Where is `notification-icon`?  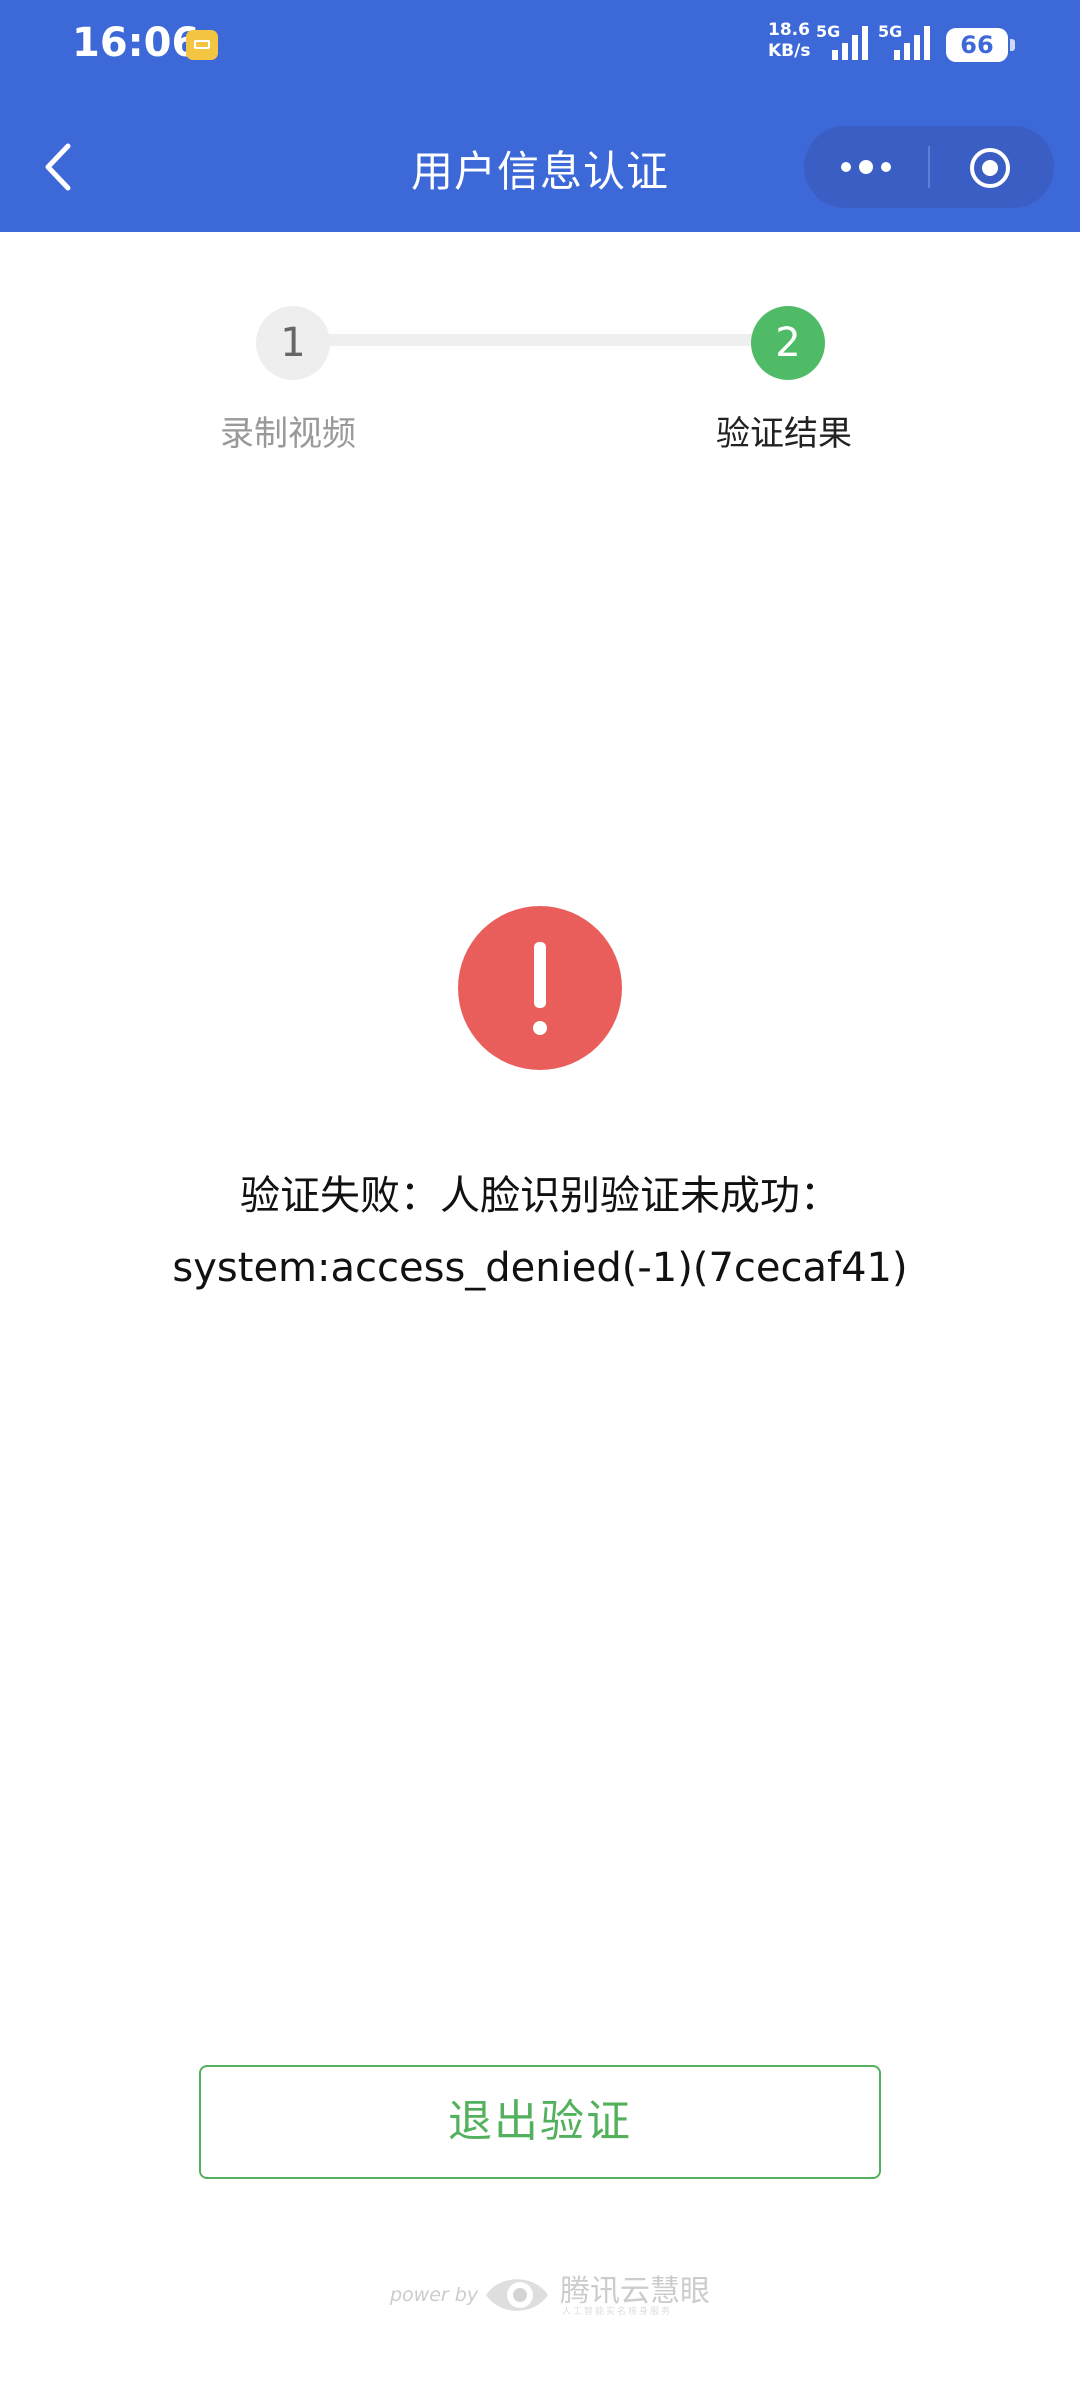 notification-icon is located at coordinates (202, 45).